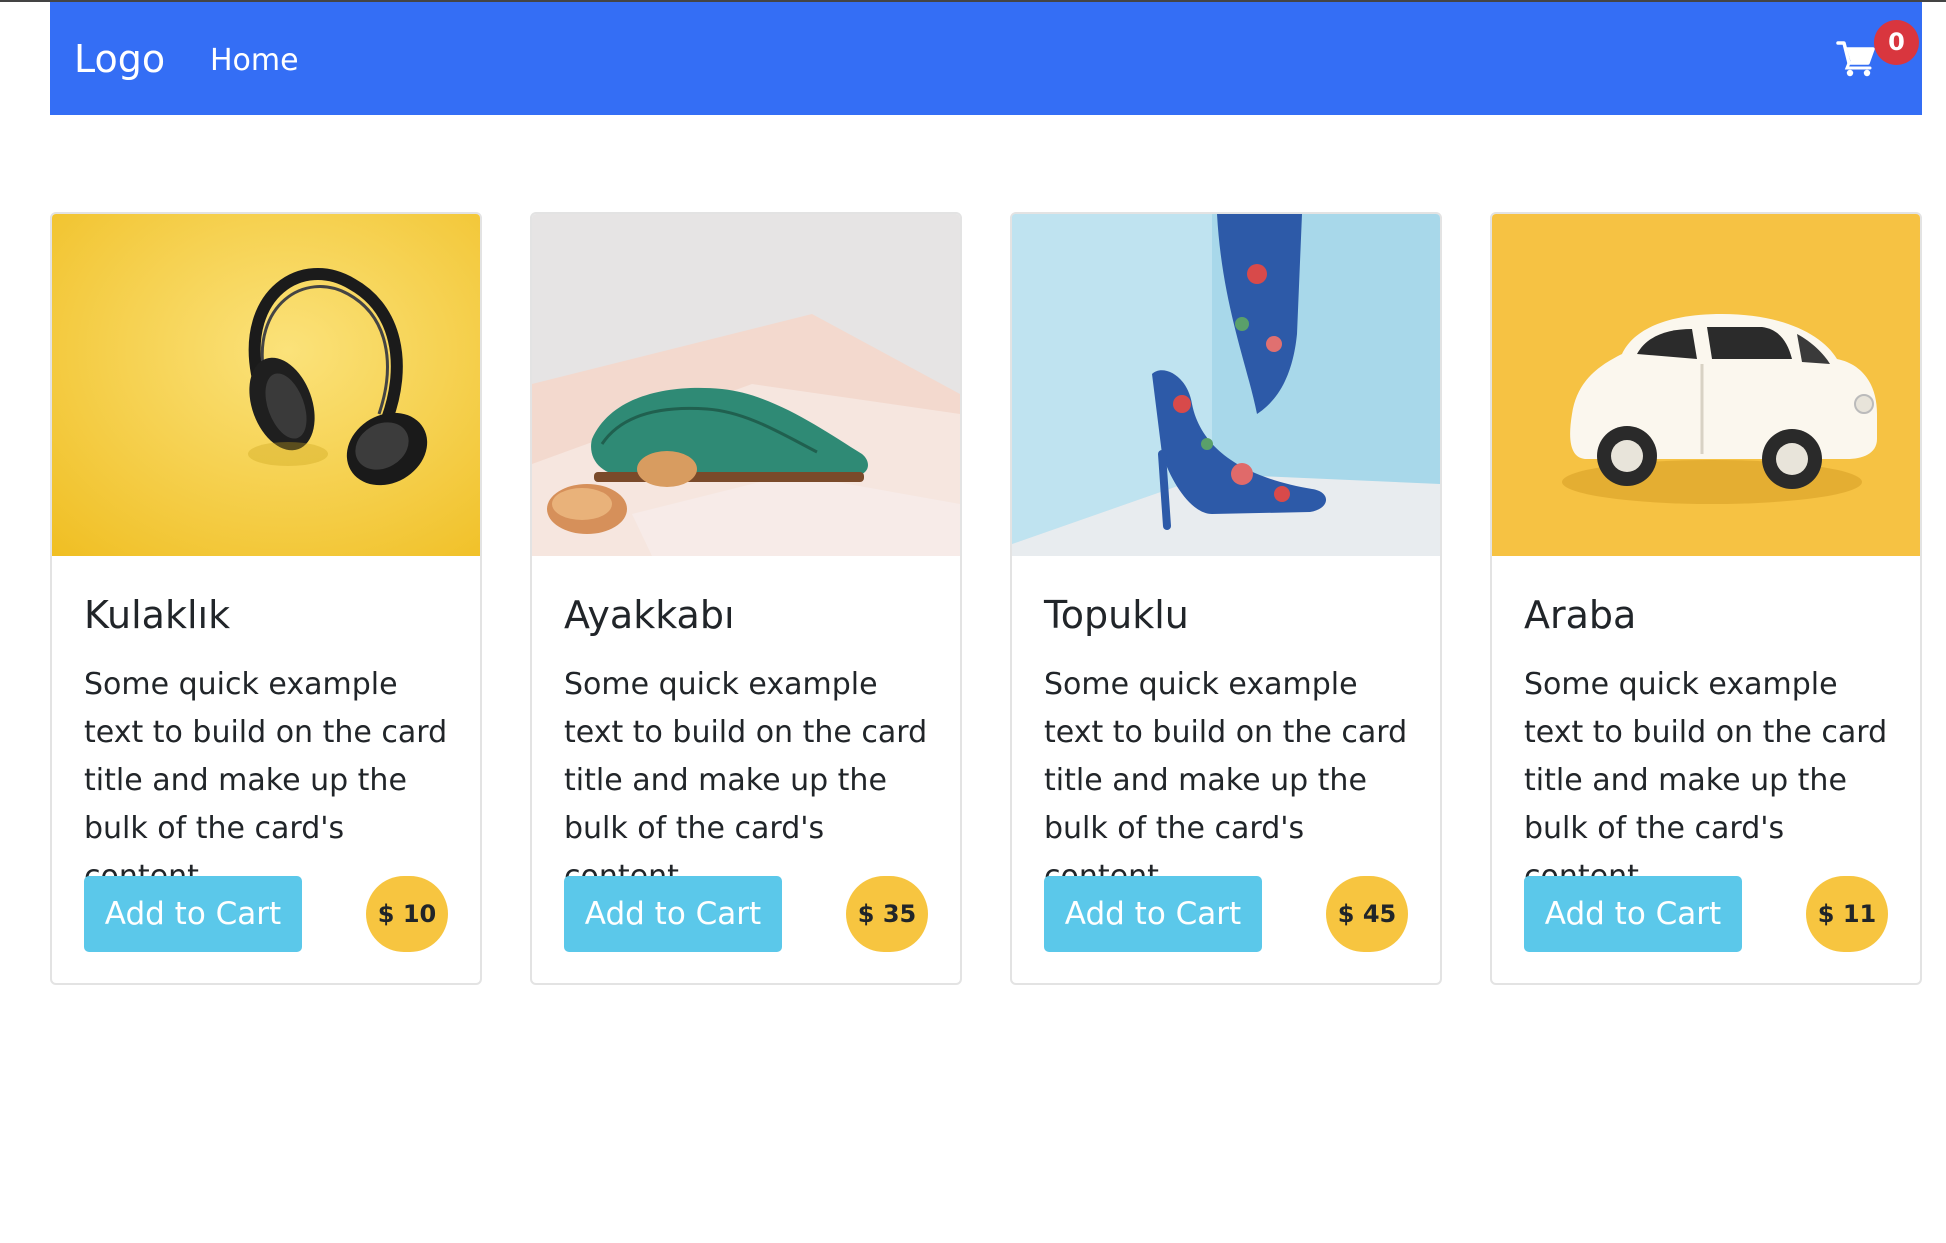  I want to click on brand-logo: Logo, so click(119, 59).